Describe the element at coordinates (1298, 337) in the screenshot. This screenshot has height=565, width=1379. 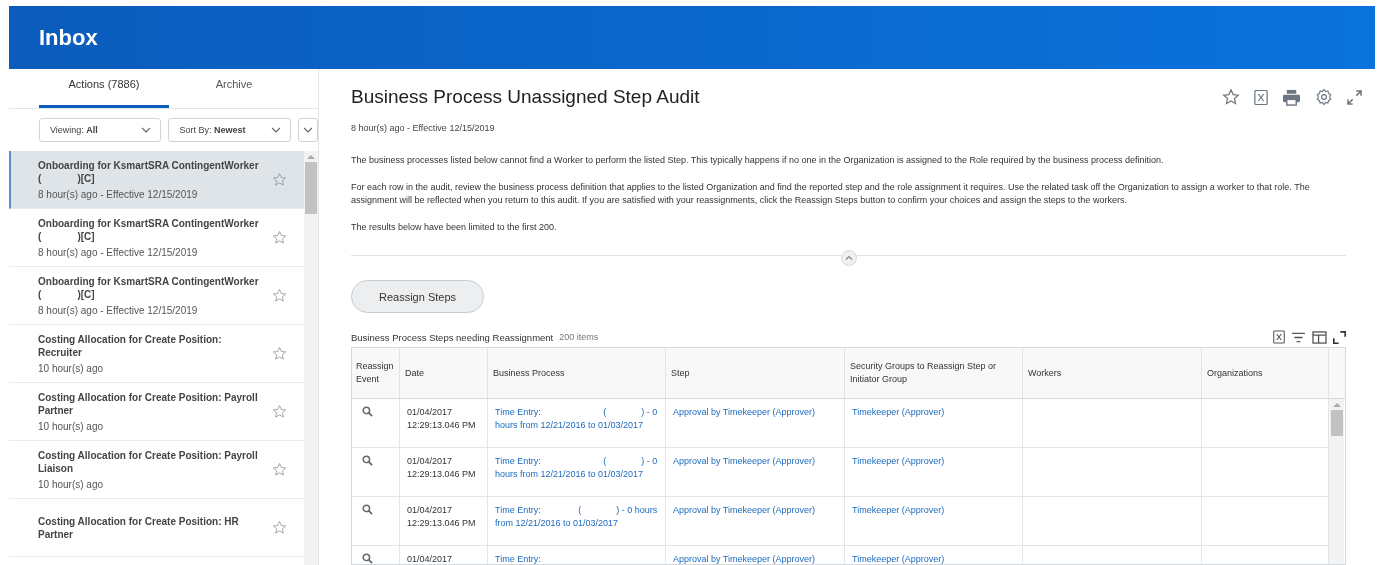
I see `filter-icon` at that location.